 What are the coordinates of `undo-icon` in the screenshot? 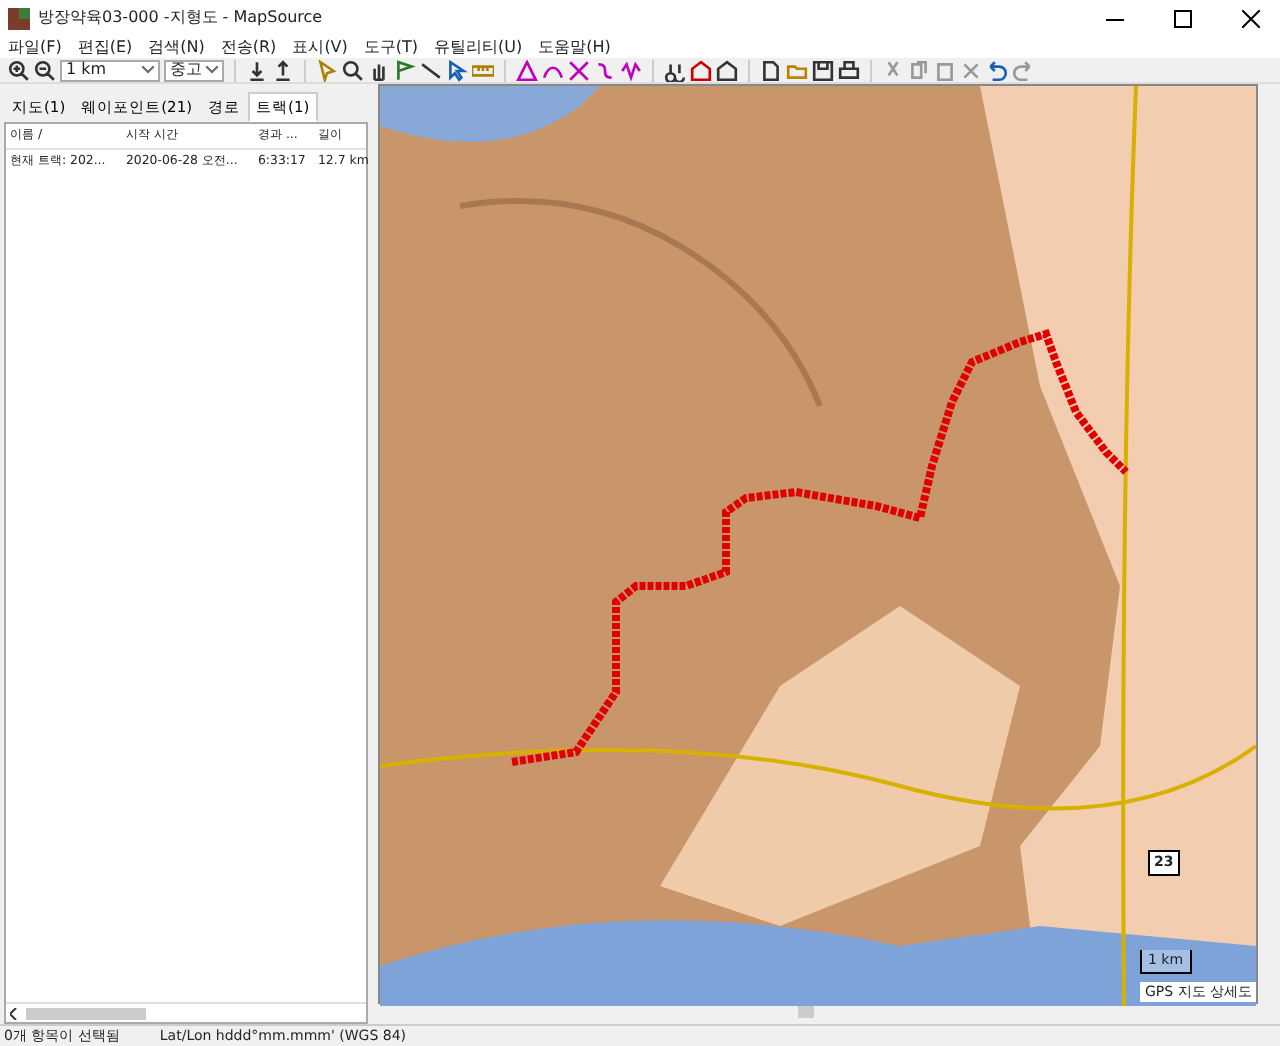 It's located at (997, 70).